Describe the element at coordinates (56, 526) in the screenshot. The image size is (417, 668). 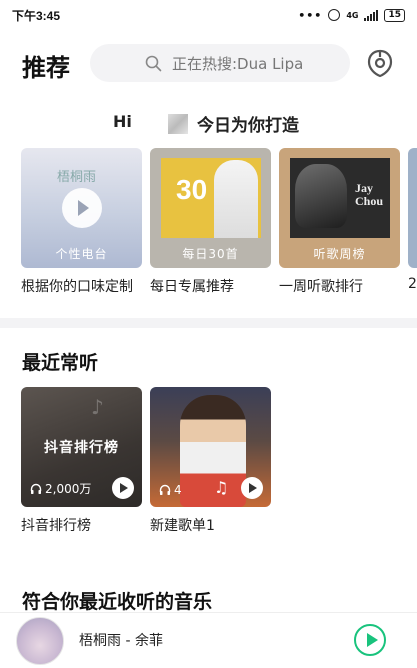
I see `recent-label: 抖音排行榜` at that location.